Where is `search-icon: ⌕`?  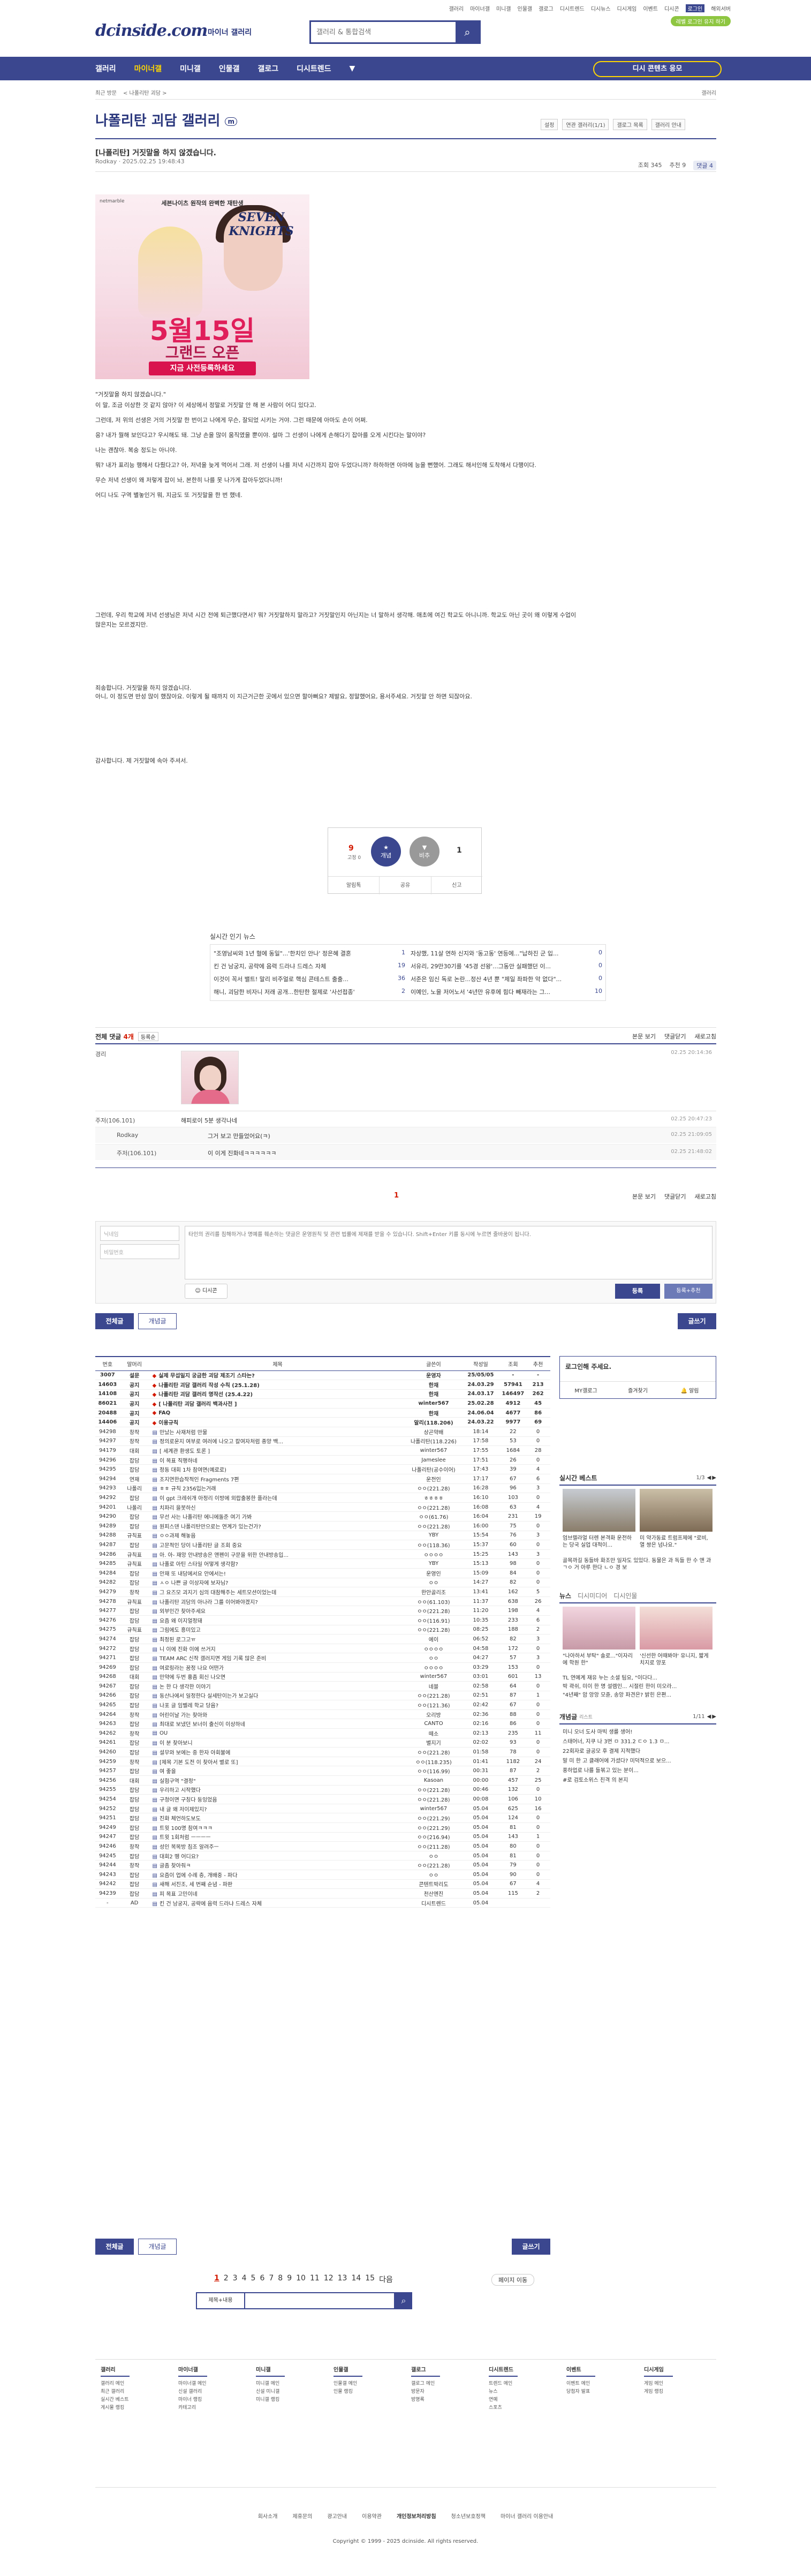 search-icon: ⌕ is located at coordinates (403, 2301).